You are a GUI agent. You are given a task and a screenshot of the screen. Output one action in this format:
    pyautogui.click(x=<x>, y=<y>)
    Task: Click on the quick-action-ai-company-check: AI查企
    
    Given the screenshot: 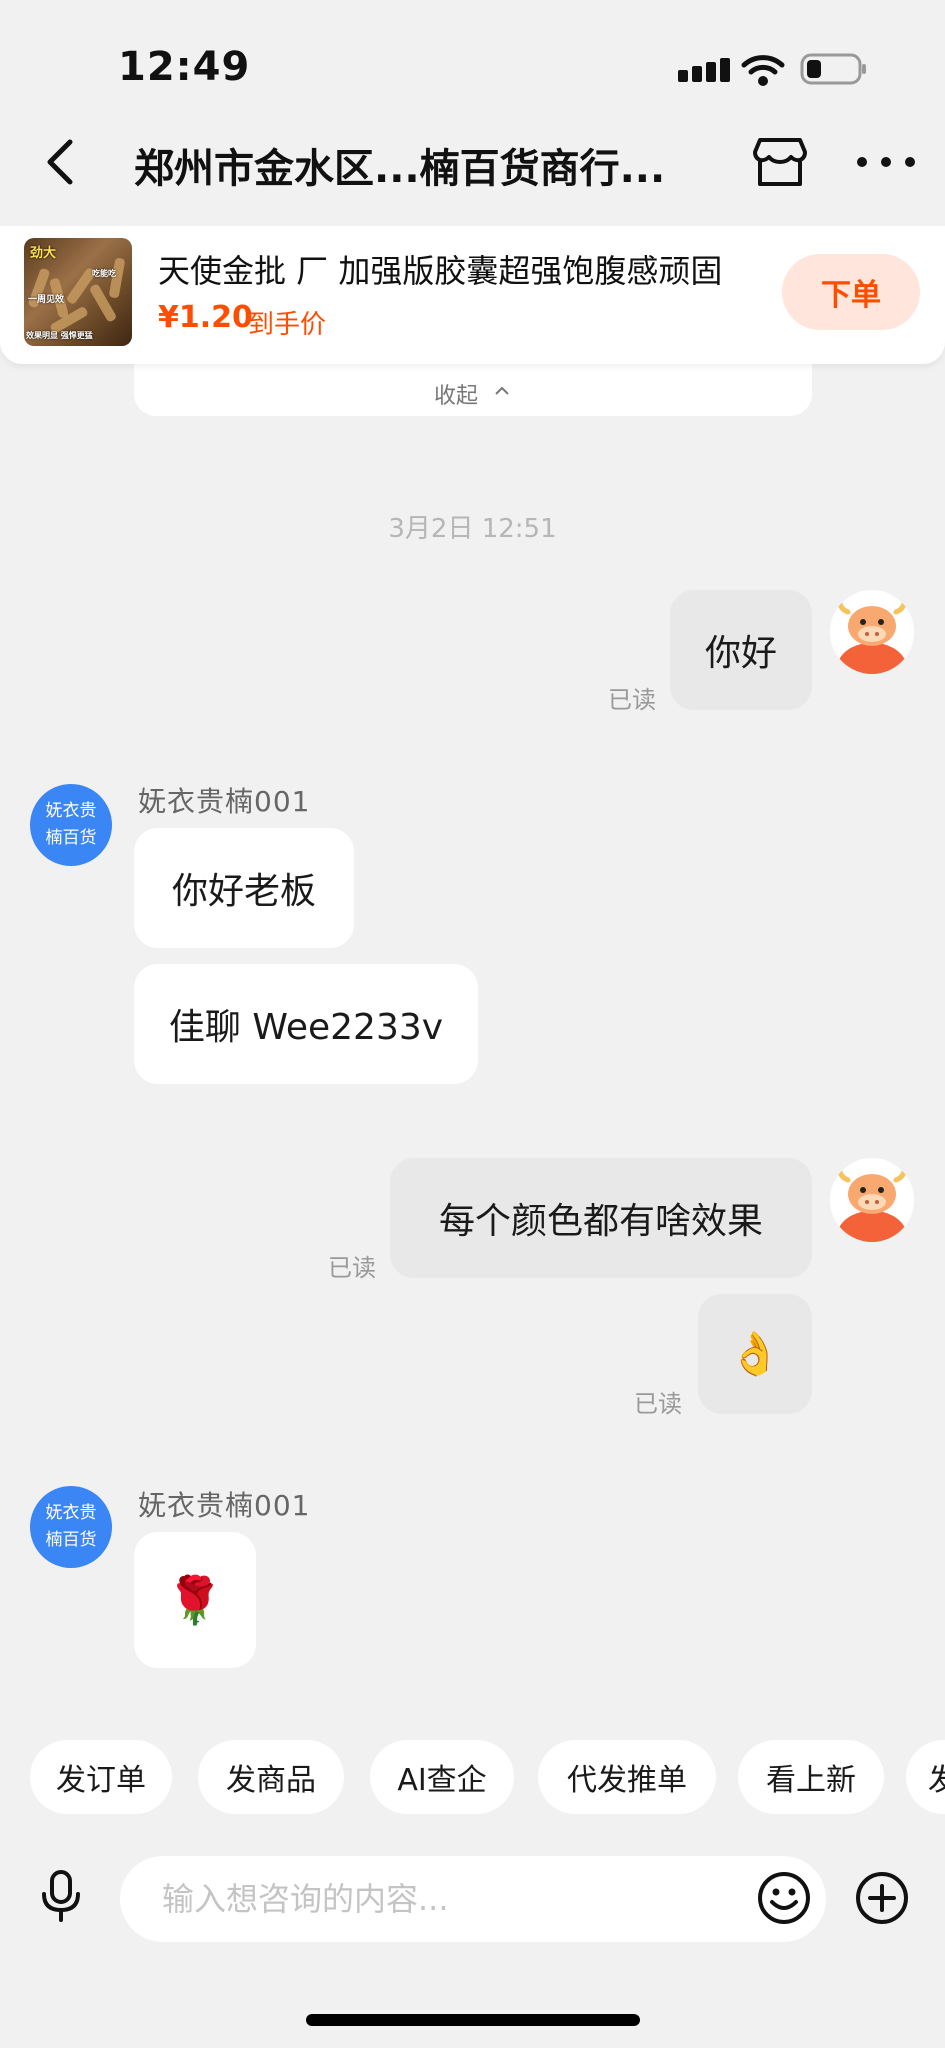 What is the action you would take?
    pyautogui.click(x=442, y=1777)
    